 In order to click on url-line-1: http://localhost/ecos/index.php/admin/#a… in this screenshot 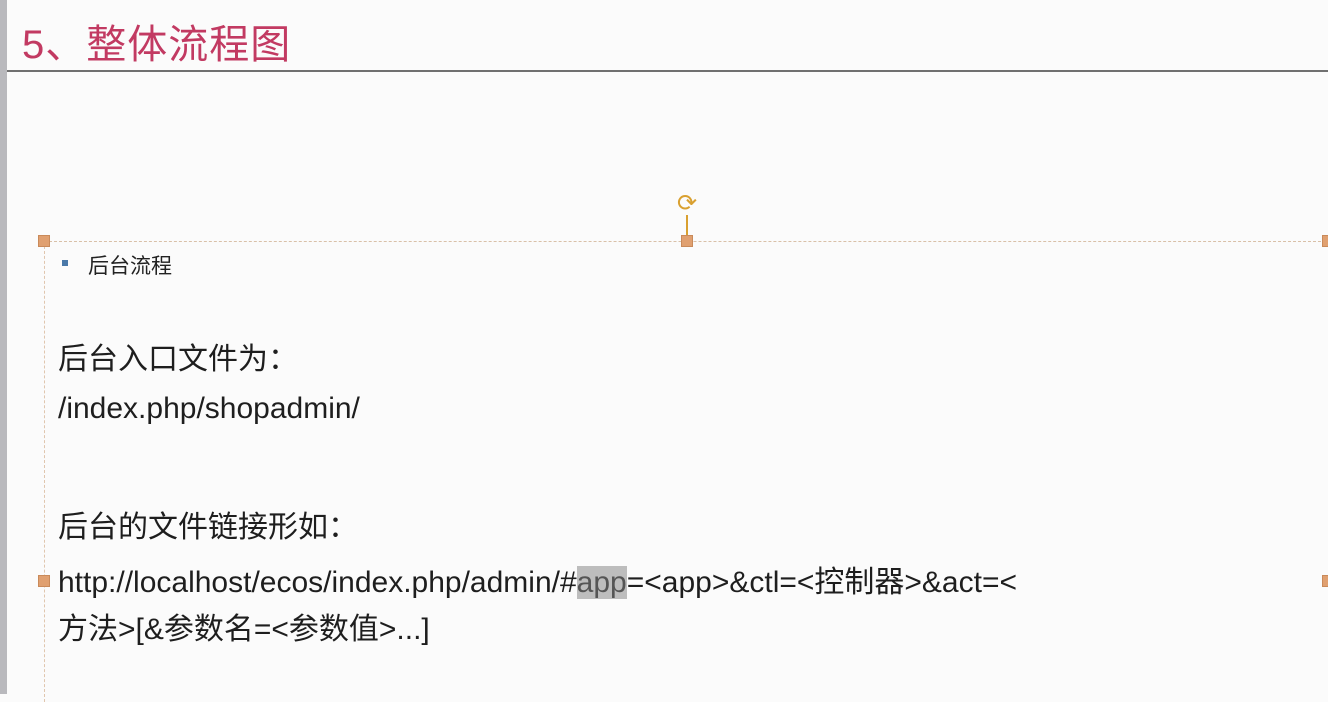, I will do `click(537, 579)`.